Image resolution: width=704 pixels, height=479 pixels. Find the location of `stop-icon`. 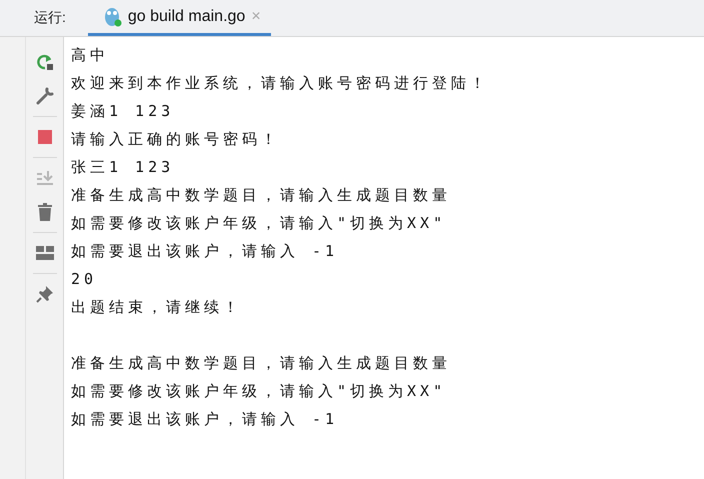

stop-icon is located at coordinates (45, 137).